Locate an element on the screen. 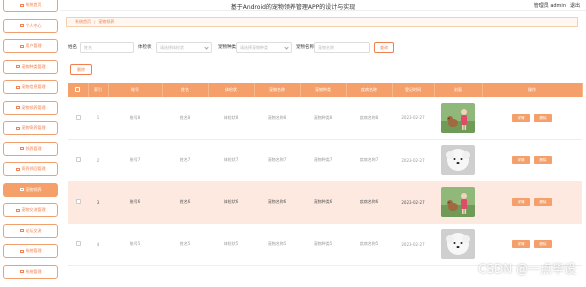 This screenshot has height=287, width=586. column-header: 操作 is located at coordinates (532, 90).